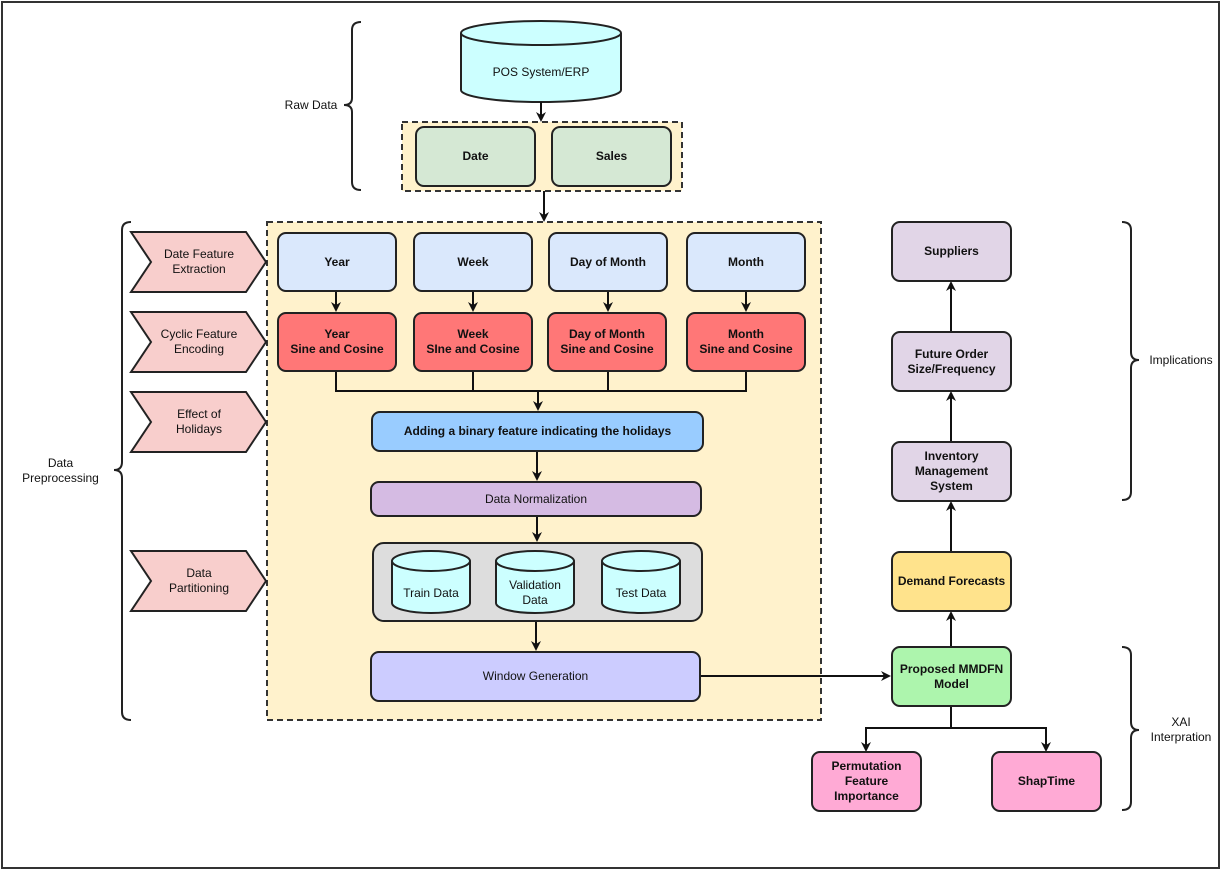 This screenshot has height=872, width=1223. Describe the element at coordinates (951, 471) in the screenshot. I see `inventory-management-node: Inventory Management System` at that location.